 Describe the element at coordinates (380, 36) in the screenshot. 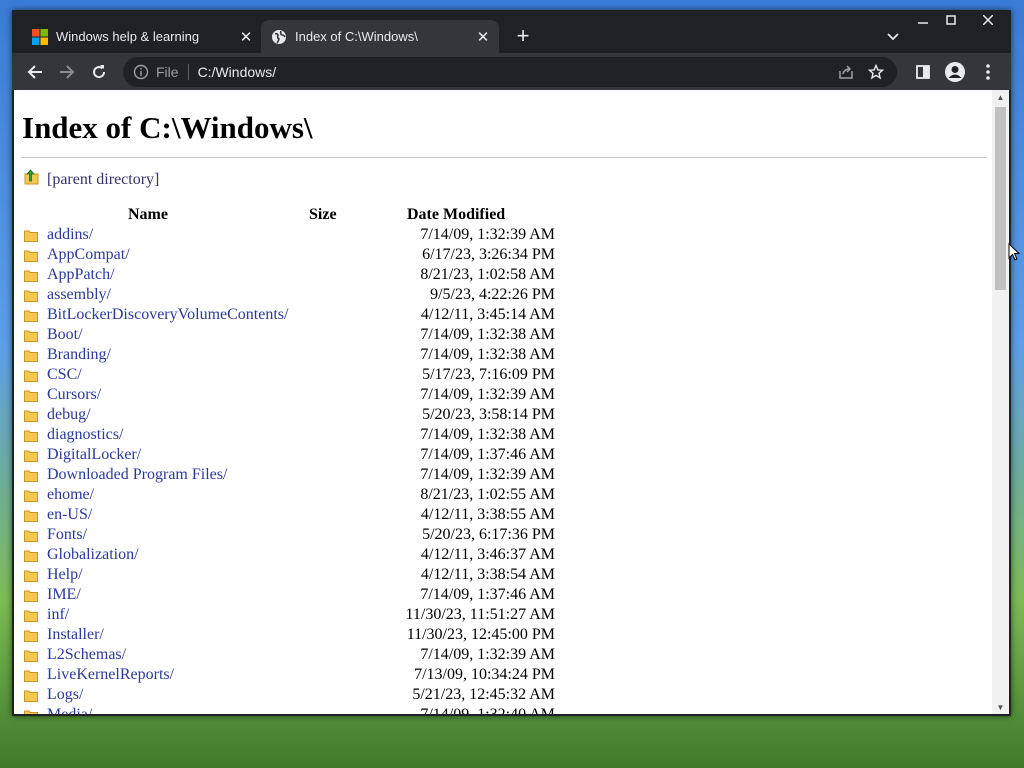

I see `tab-index-of-windows: Index of C:\Windows\ ✕` at that location.